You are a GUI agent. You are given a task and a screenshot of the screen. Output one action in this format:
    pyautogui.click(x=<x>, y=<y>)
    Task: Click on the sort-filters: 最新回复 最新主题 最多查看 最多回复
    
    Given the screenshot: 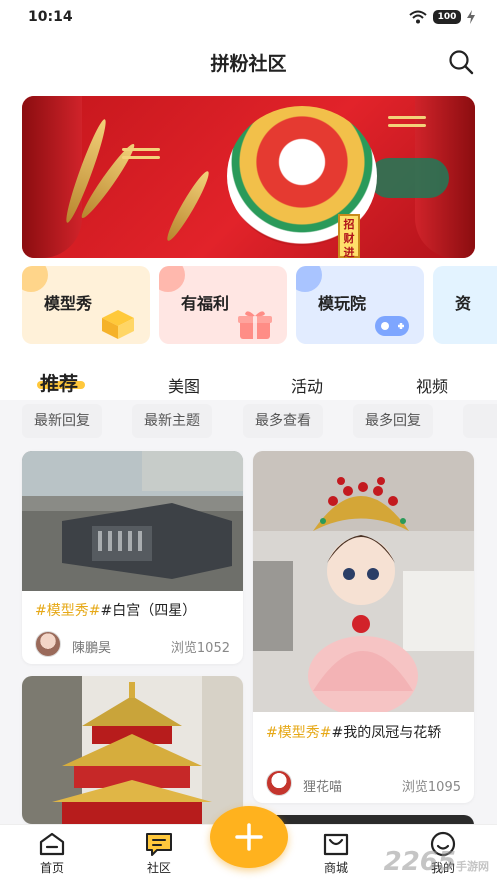 What is the action you would take?
    pyautogui.click(x=259, y=421)
    